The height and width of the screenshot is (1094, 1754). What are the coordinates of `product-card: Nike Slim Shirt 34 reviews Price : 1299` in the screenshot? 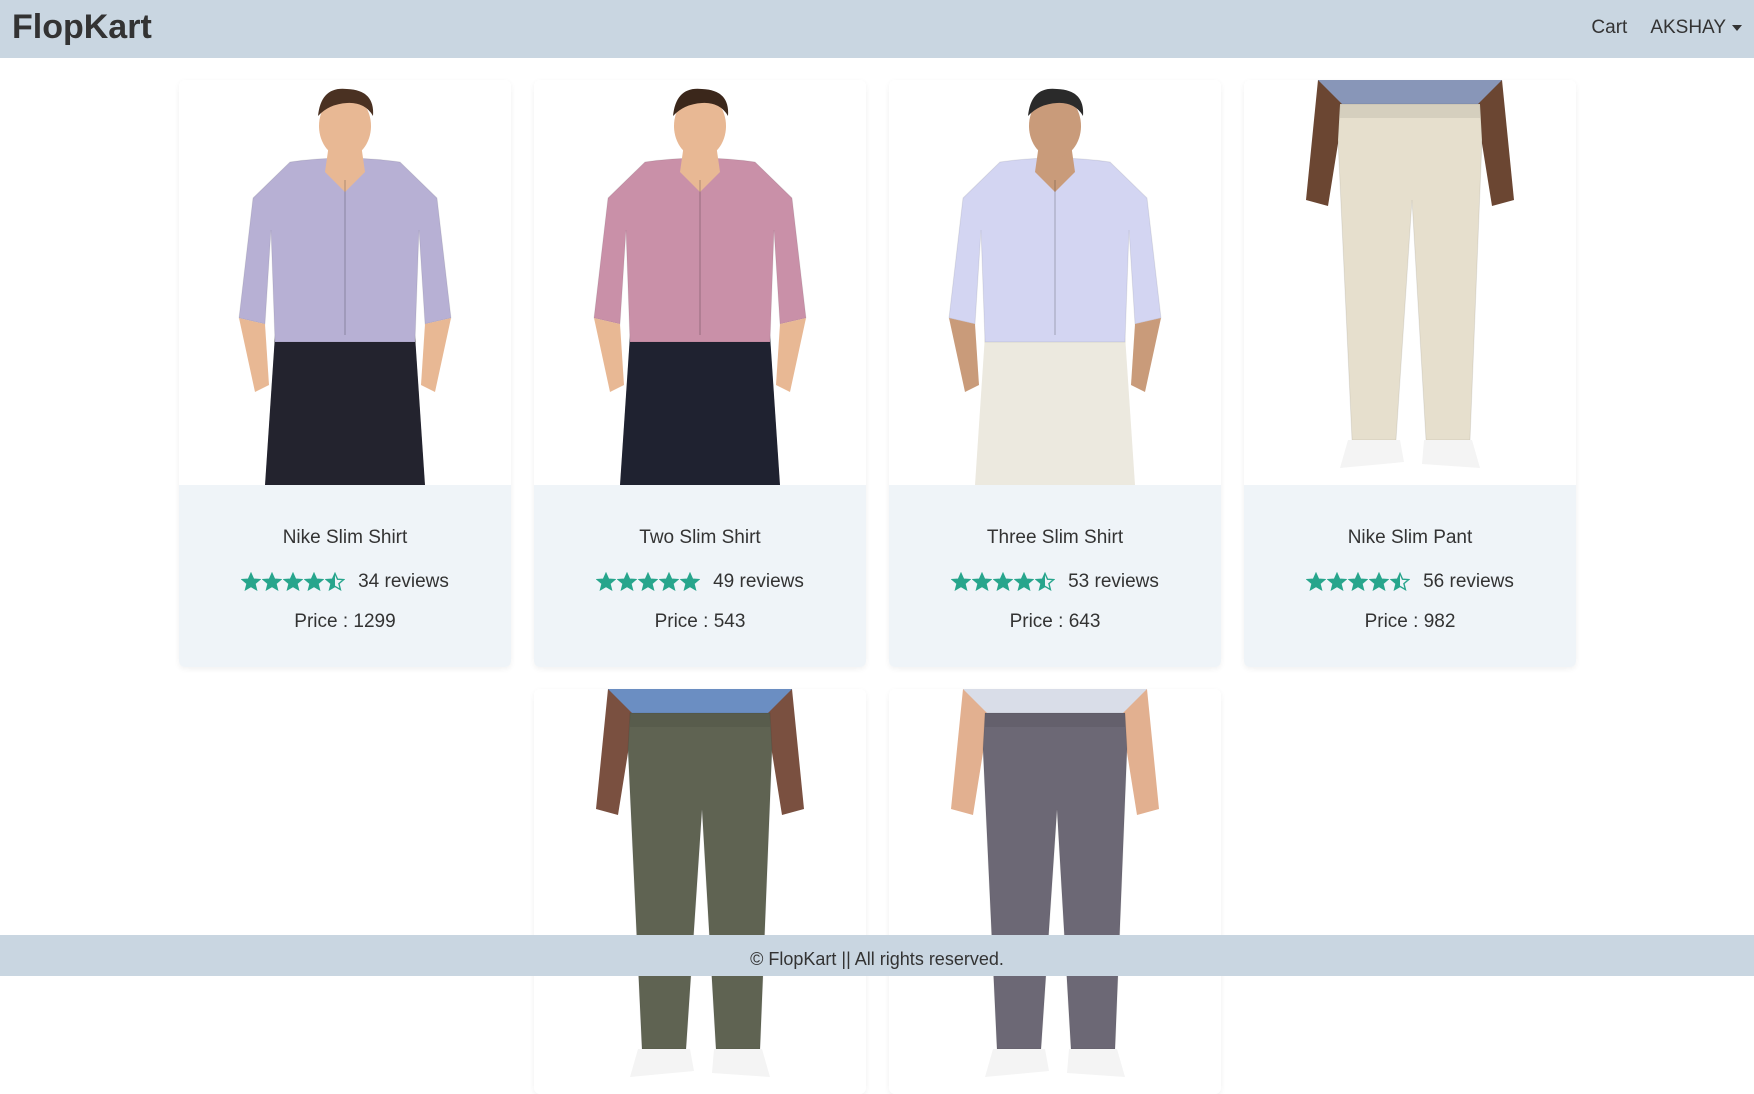 It's located at (345, 373).